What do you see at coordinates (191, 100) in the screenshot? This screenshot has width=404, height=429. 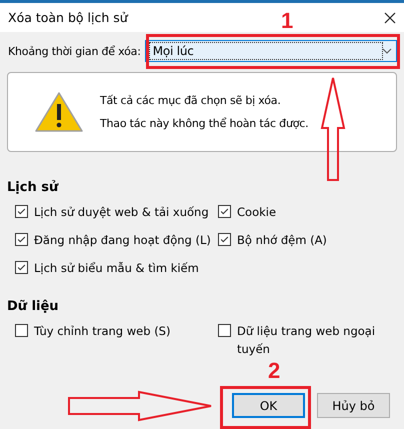 I see `warning-text: Tất cả các mục đã chọn sẽ bị xóa.` at bounding box center [191, 100].